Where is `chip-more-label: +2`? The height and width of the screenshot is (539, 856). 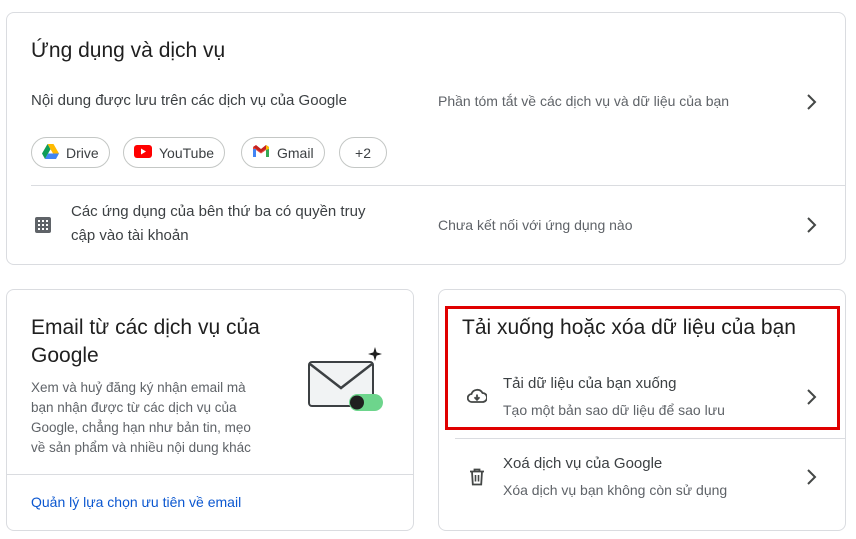
chip-more-label: +2 is located at coordinates (363, 152).